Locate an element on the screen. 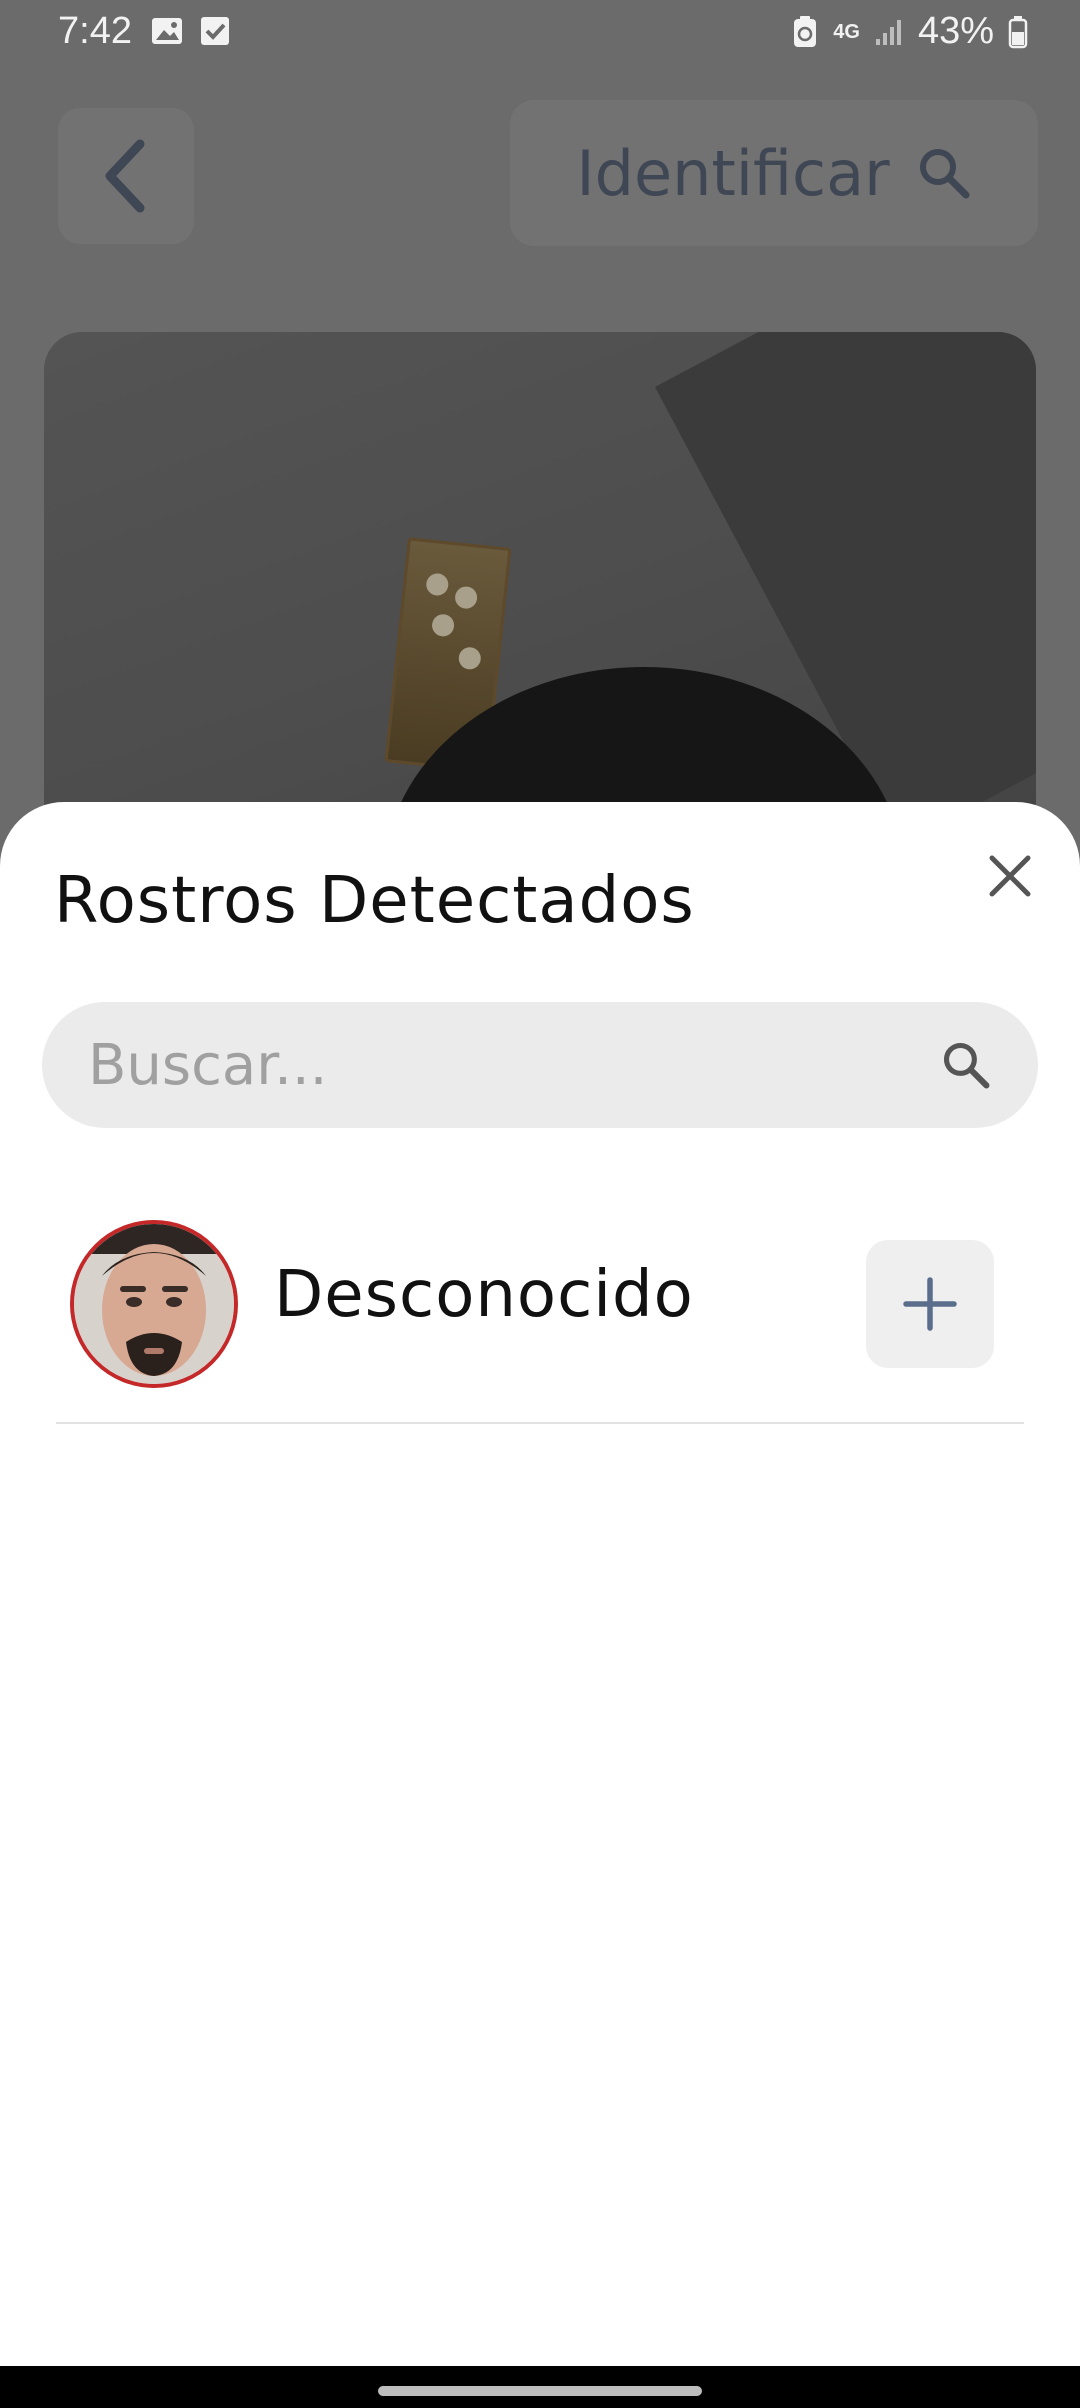 The width and height of the screenshot is (1080, 2408). identify-button: Identificar is located at coordinates (774, 173).